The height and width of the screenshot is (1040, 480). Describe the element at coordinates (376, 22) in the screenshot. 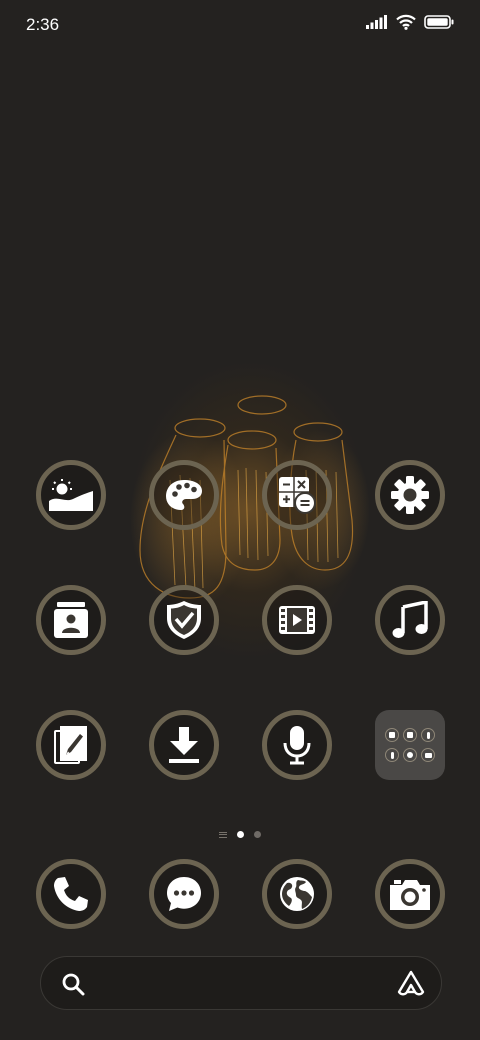

I see `signal-icon` at that location.